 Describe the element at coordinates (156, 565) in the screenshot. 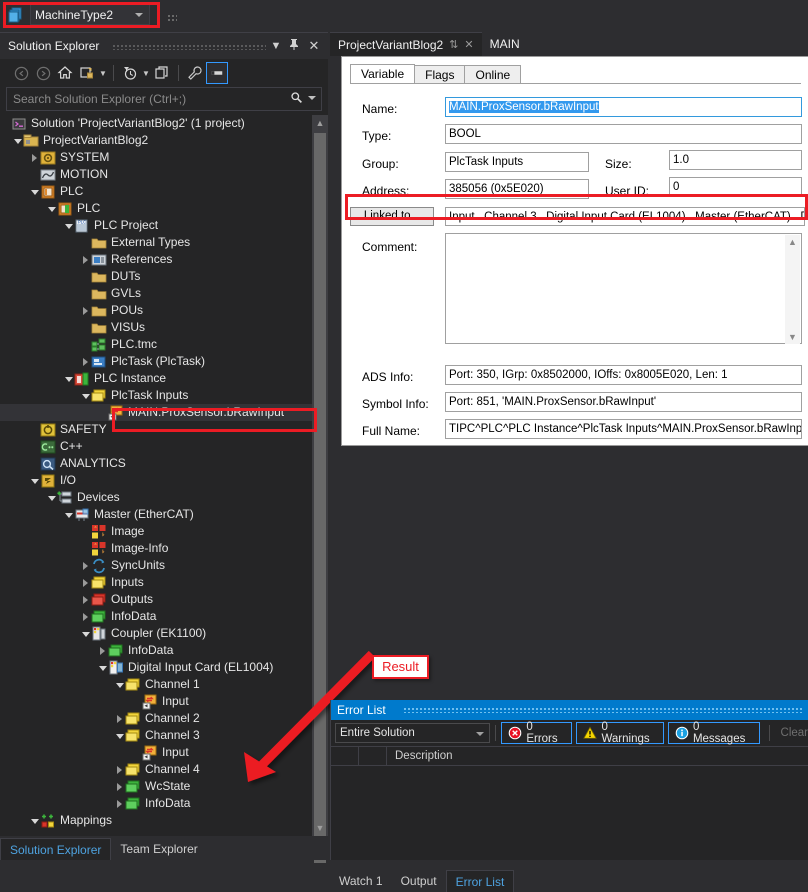

I see `tree-item-syncunits: SyncUnits` at that location.